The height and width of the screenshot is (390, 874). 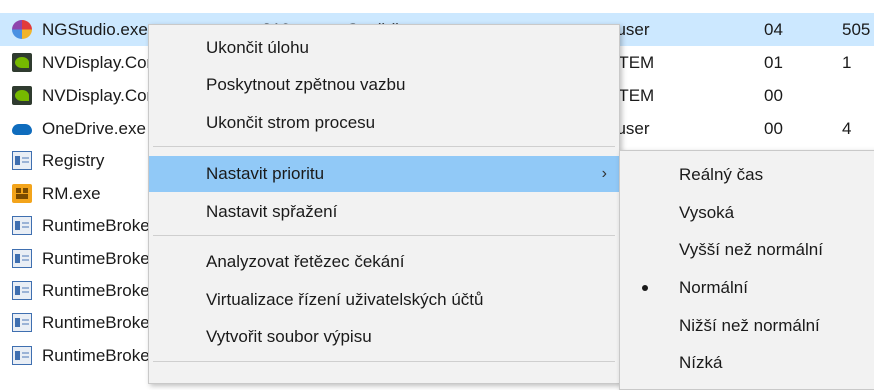 What do you see at coordinates (22, 129) in the screenshot?
I see `onedrive-icon` at bounding box center [22, 129].